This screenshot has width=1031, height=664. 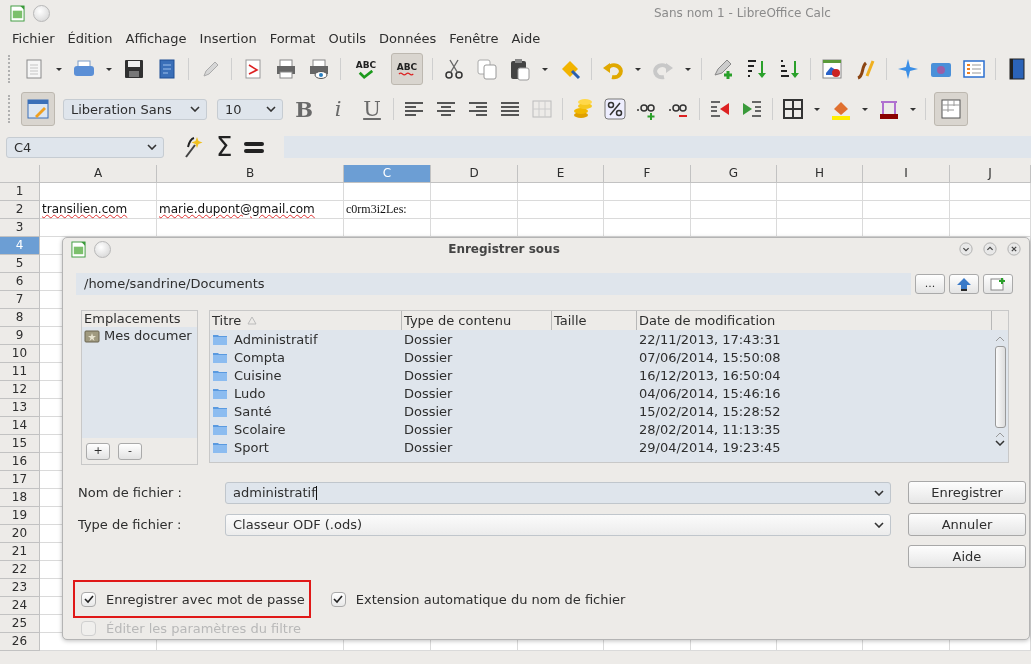 What do you see at coordinates (20, 516) in the screenshot?
I see `row-header: 19` at bounding box center [20, 516].